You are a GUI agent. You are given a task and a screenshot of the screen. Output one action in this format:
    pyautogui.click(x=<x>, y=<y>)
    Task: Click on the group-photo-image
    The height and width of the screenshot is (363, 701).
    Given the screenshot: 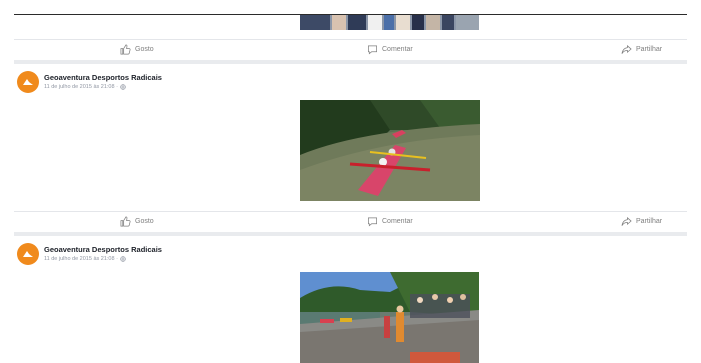 What is the action you would take?
    pyautogui.click(x=389, y=22)
    